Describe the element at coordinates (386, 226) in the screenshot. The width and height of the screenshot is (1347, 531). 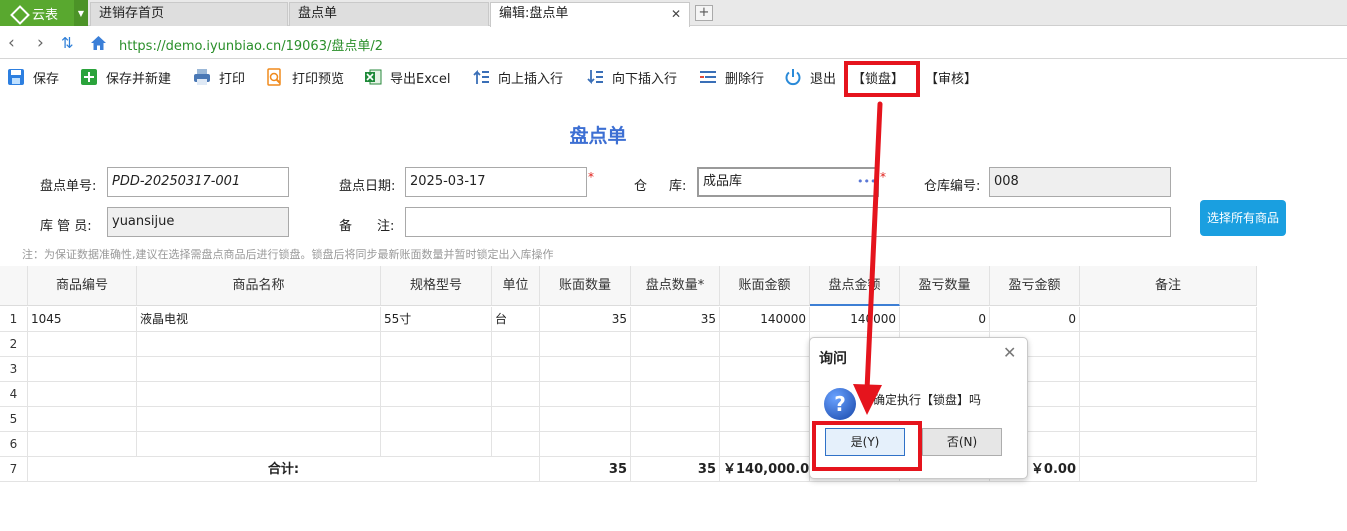
I see `remark-label-2: 注:` at that location.